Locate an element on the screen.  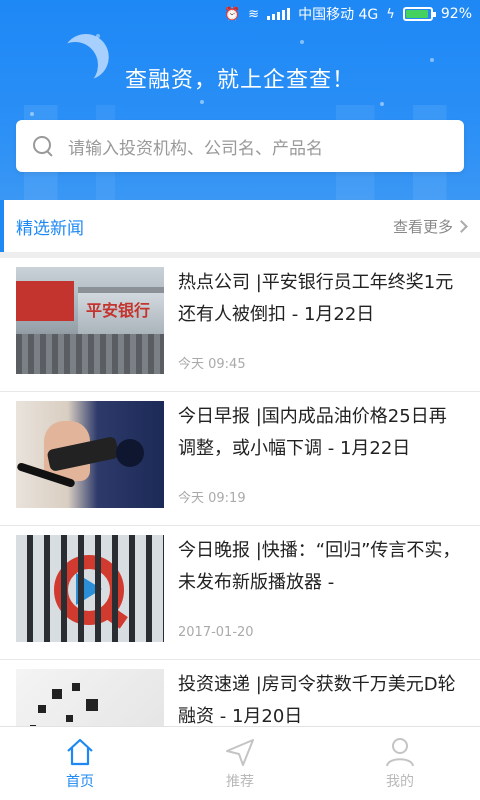
news-item: 投资速递 |房司令获数千万美元D轮融资 - 1月20日 is located at coordinates (240, 693).